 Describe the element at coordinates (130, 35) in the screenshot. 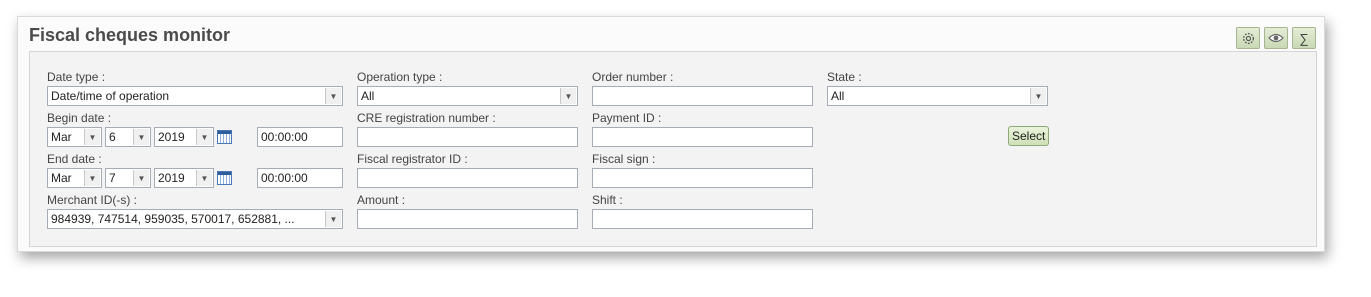

I see `page-title: Fiscal cheques monitor` at that location.